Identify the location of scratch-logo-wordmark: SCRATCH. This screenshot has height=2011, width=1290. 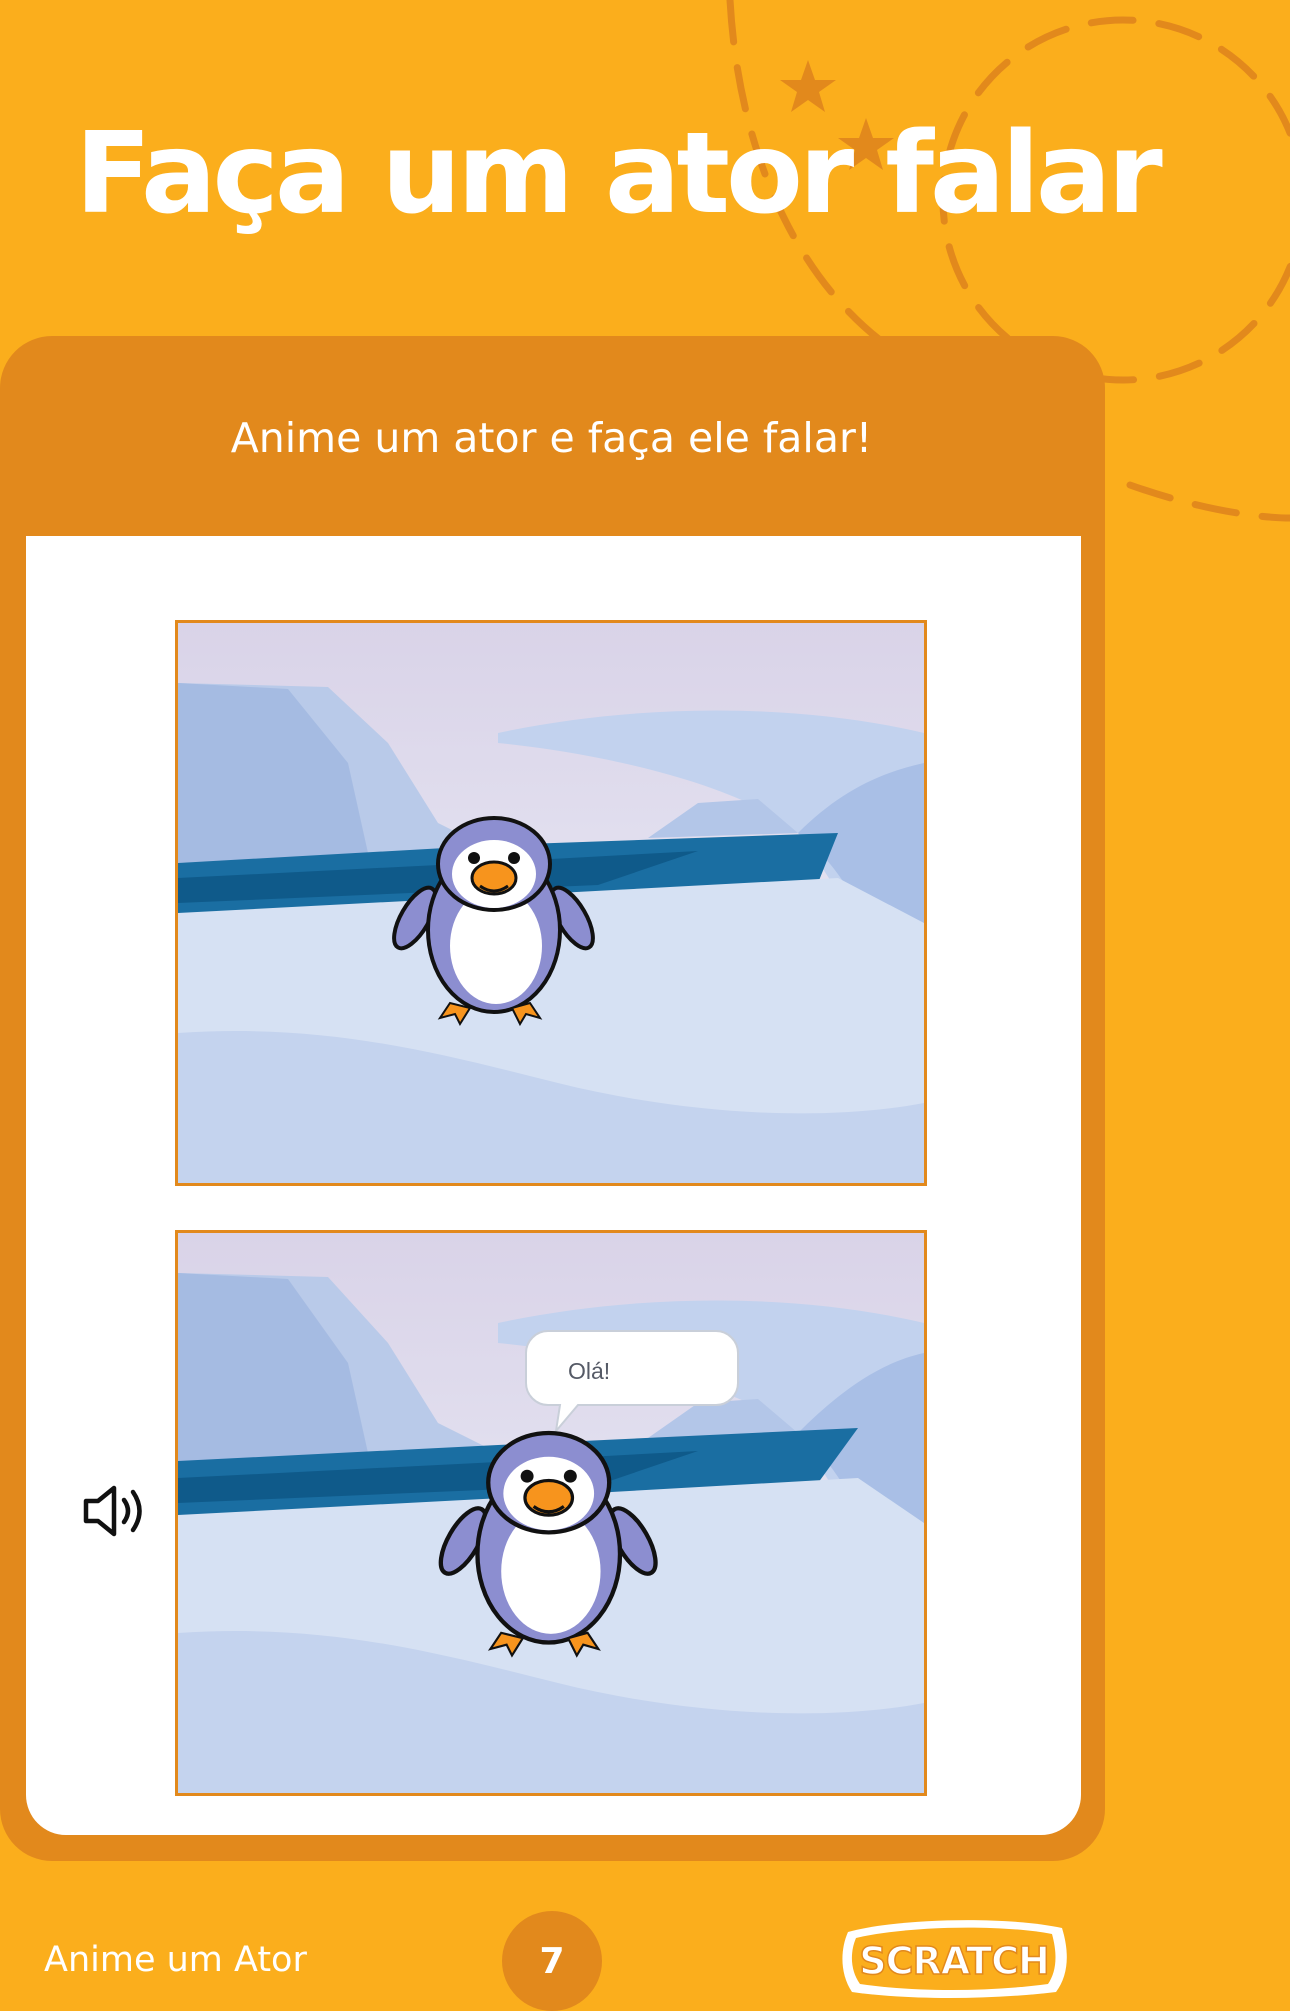
(954, 1961).